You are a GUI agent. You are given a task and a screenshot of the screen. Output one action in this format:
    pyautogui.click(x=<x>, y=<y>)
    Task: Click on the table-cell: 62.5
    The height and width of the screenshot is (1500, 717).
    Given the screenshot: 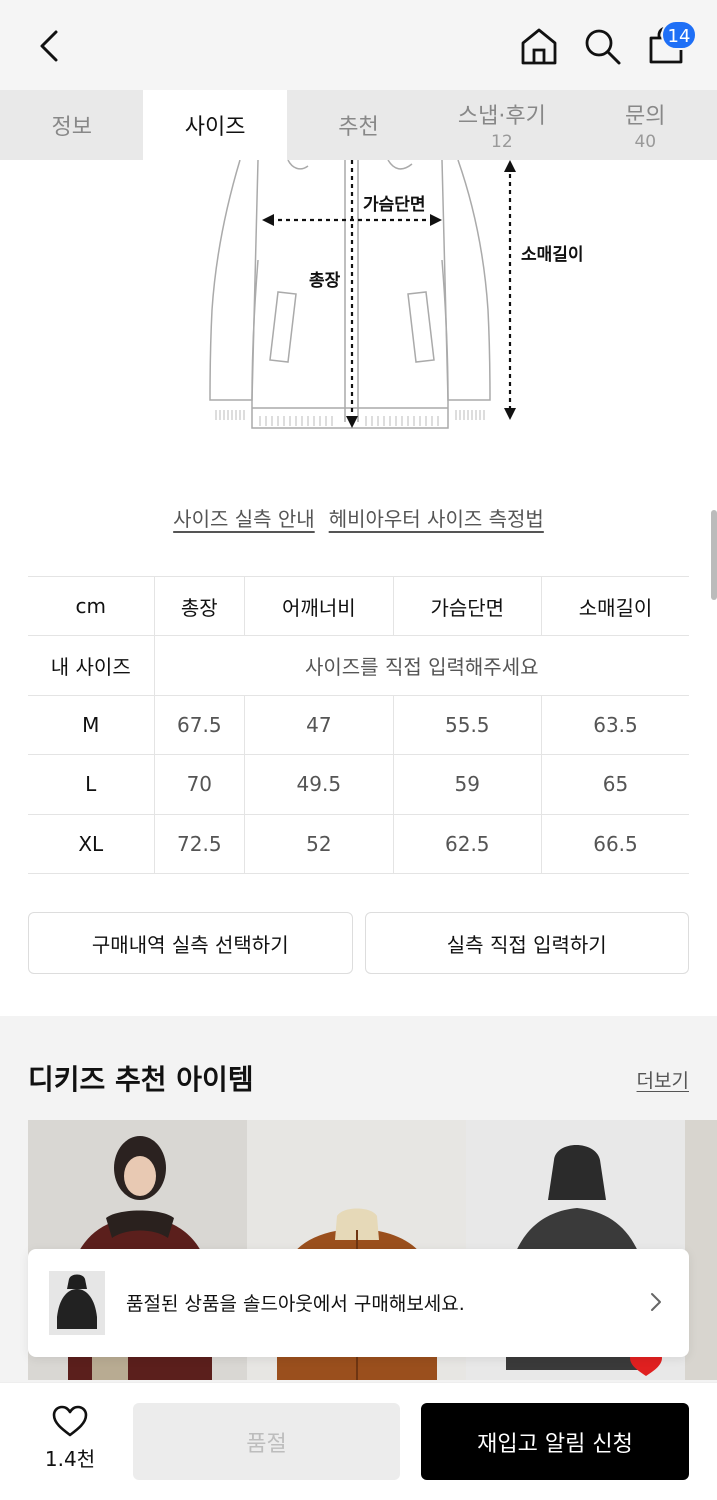 What is the action you would take?
    pyautogui.click(x=468, y=843)
    